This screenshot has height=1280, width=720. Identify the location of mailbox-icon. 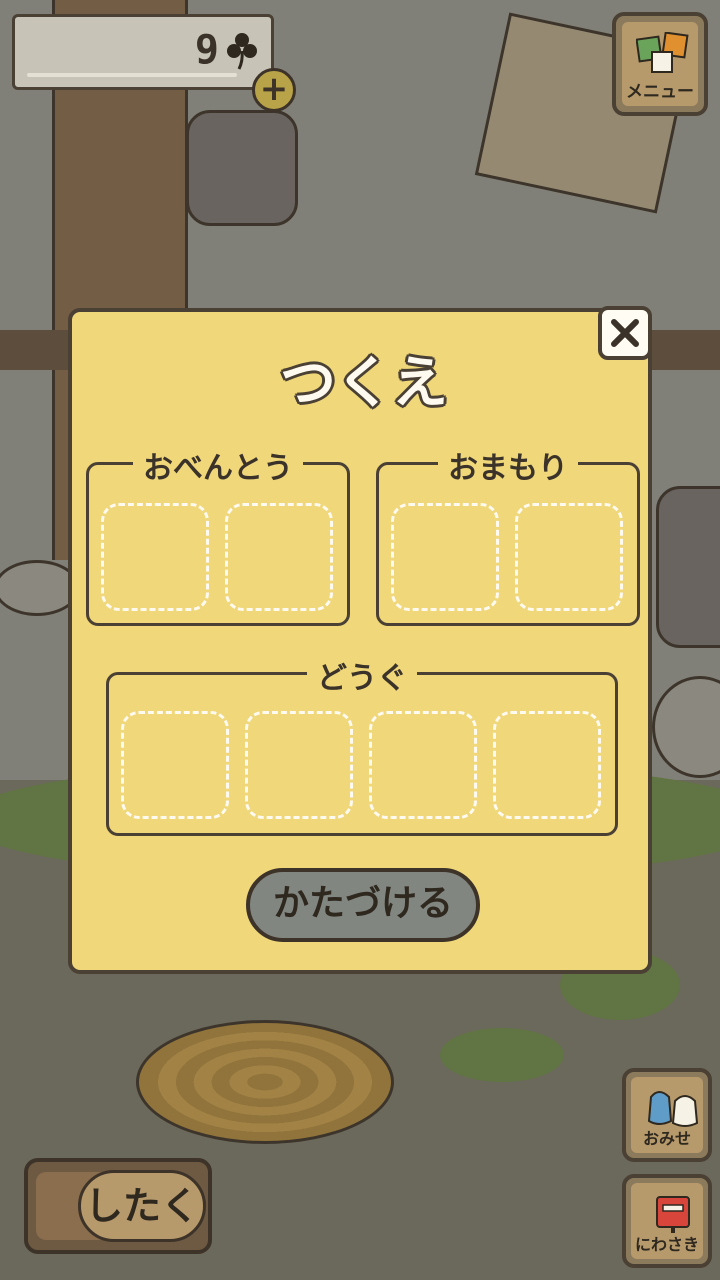
(673, 1214).